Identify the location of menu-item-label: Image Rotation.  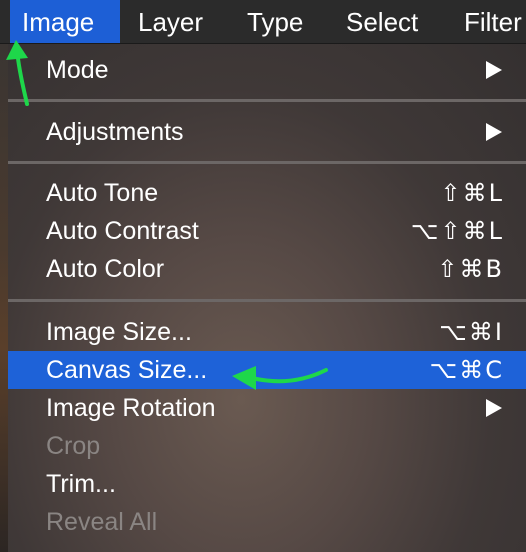
(131, 408).